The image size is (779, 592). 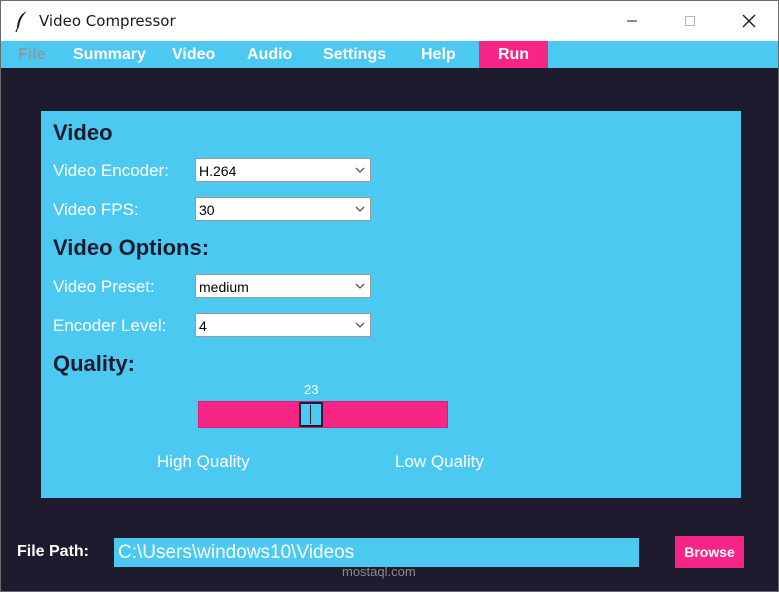 I want to click on title-bar: Video Compressor, so click(x=389, y=21).